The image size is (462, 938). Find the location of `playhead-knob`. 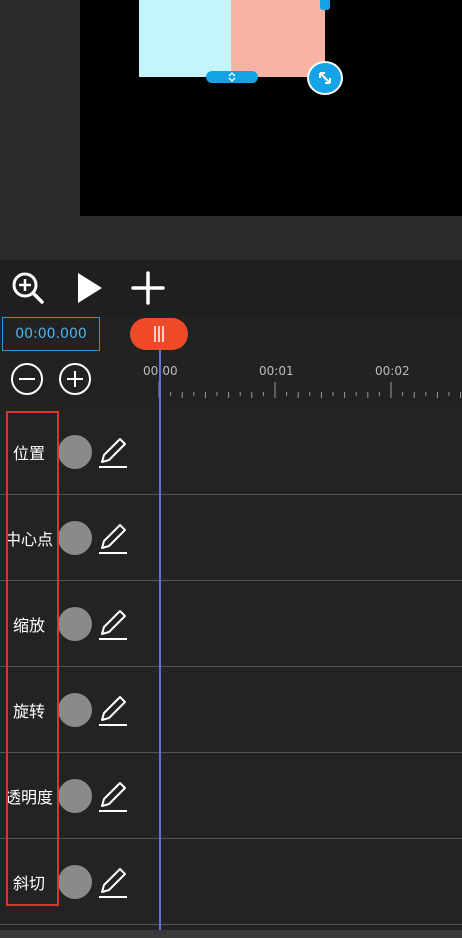

playhead-knob is located at coordinates (159, 334).